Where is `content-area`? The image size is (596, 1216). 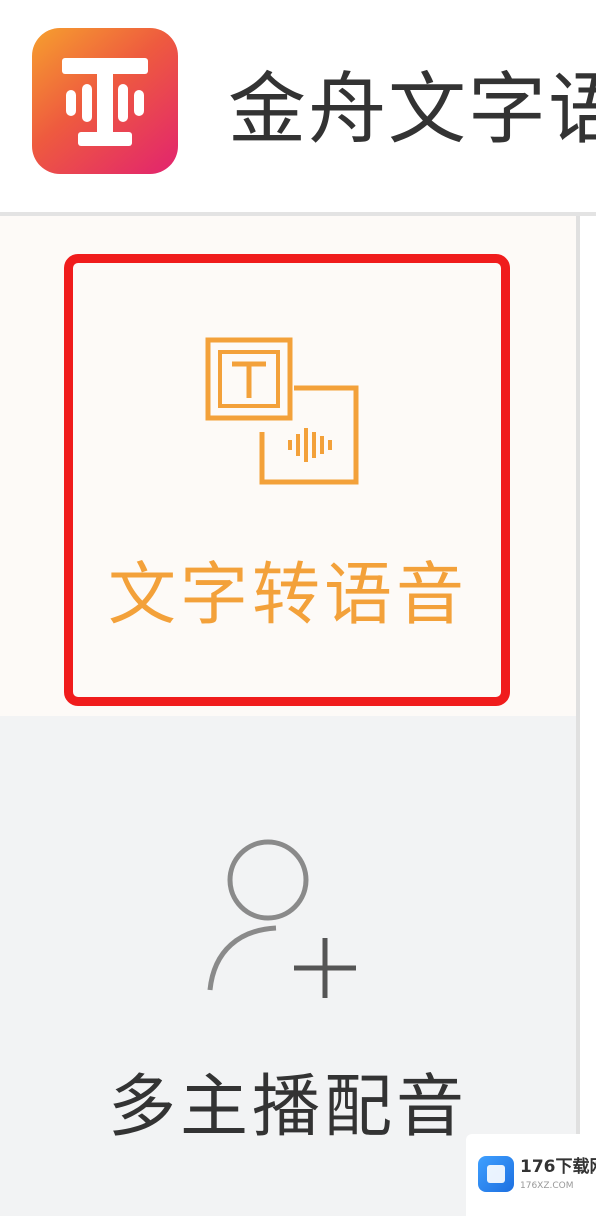 content-area is located at coordinates (588, 716).